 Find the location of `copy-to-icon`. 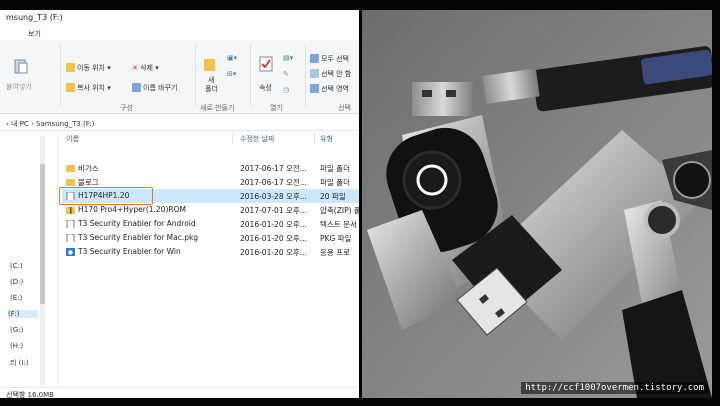

copy-to-icon is located at coordinates (70, 87).